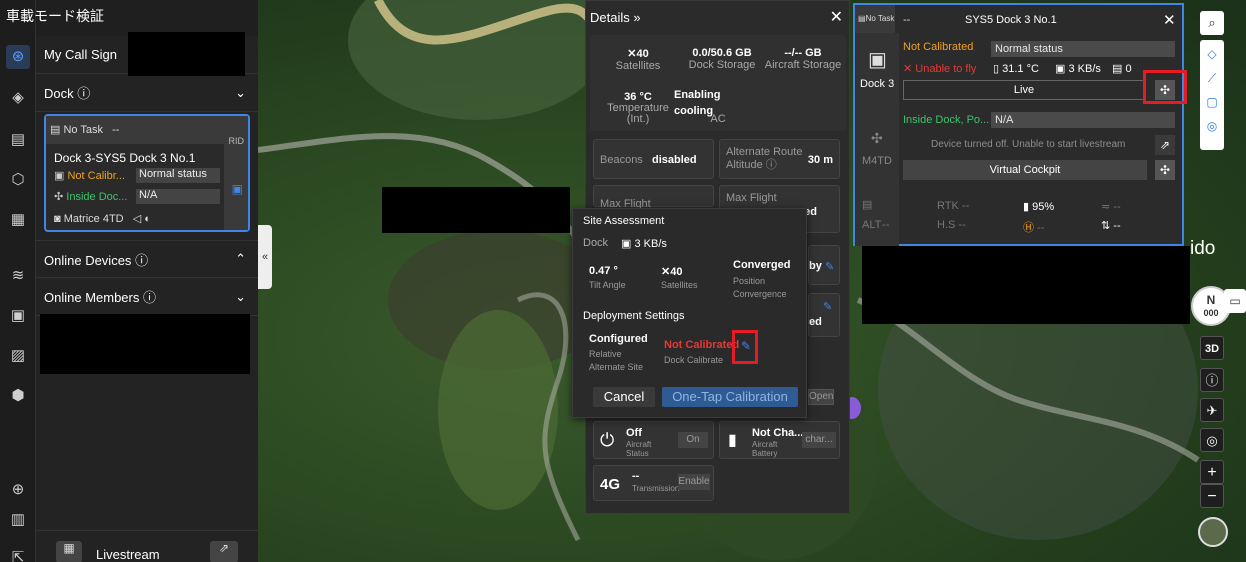 This screenshot has height=562, width=1246. What do you see at coordinates (616, 360) in the screenshot?
I see `alt-site-label: Relative Alternate Site` at bounding box center [616, 360].